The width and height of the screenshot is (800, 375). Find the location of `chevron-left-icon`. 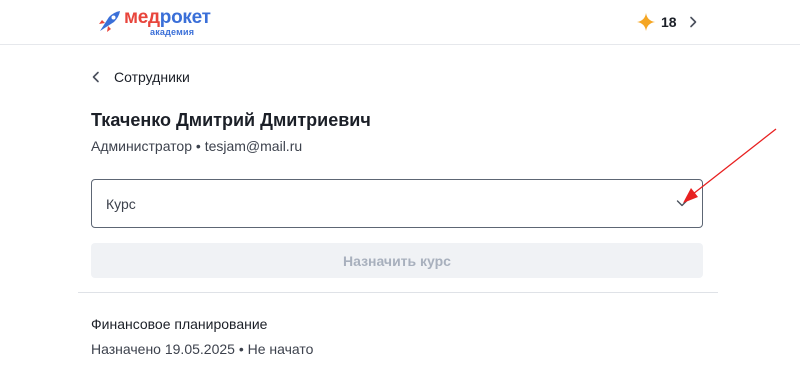

chevron-left-icon is located at coordinates (95, 77).